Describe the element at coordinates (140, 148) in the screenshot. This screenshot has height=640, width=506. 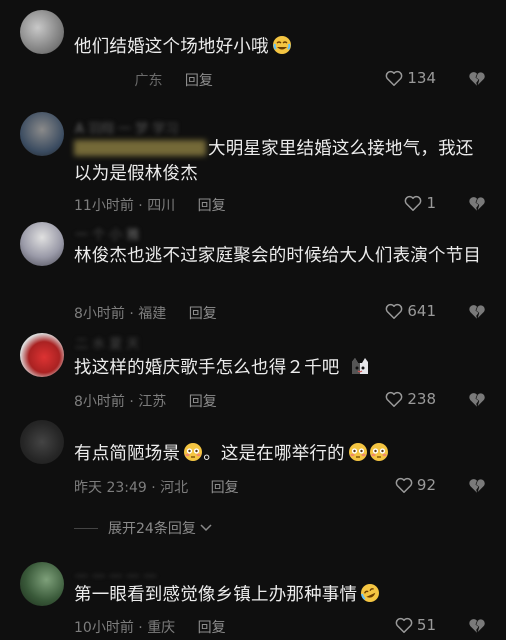
I see `yellow-tag-icon` at that location.